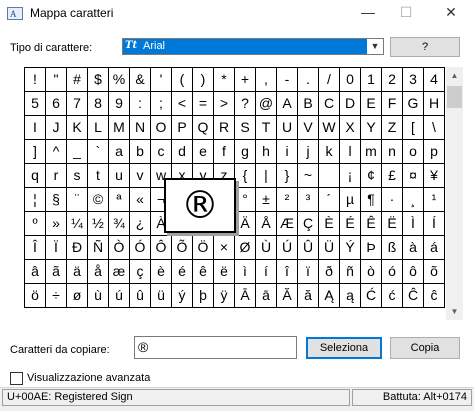  Describe the element at coordinates (161, 272) in the screenshot. I see `char-cell: è` at that location.